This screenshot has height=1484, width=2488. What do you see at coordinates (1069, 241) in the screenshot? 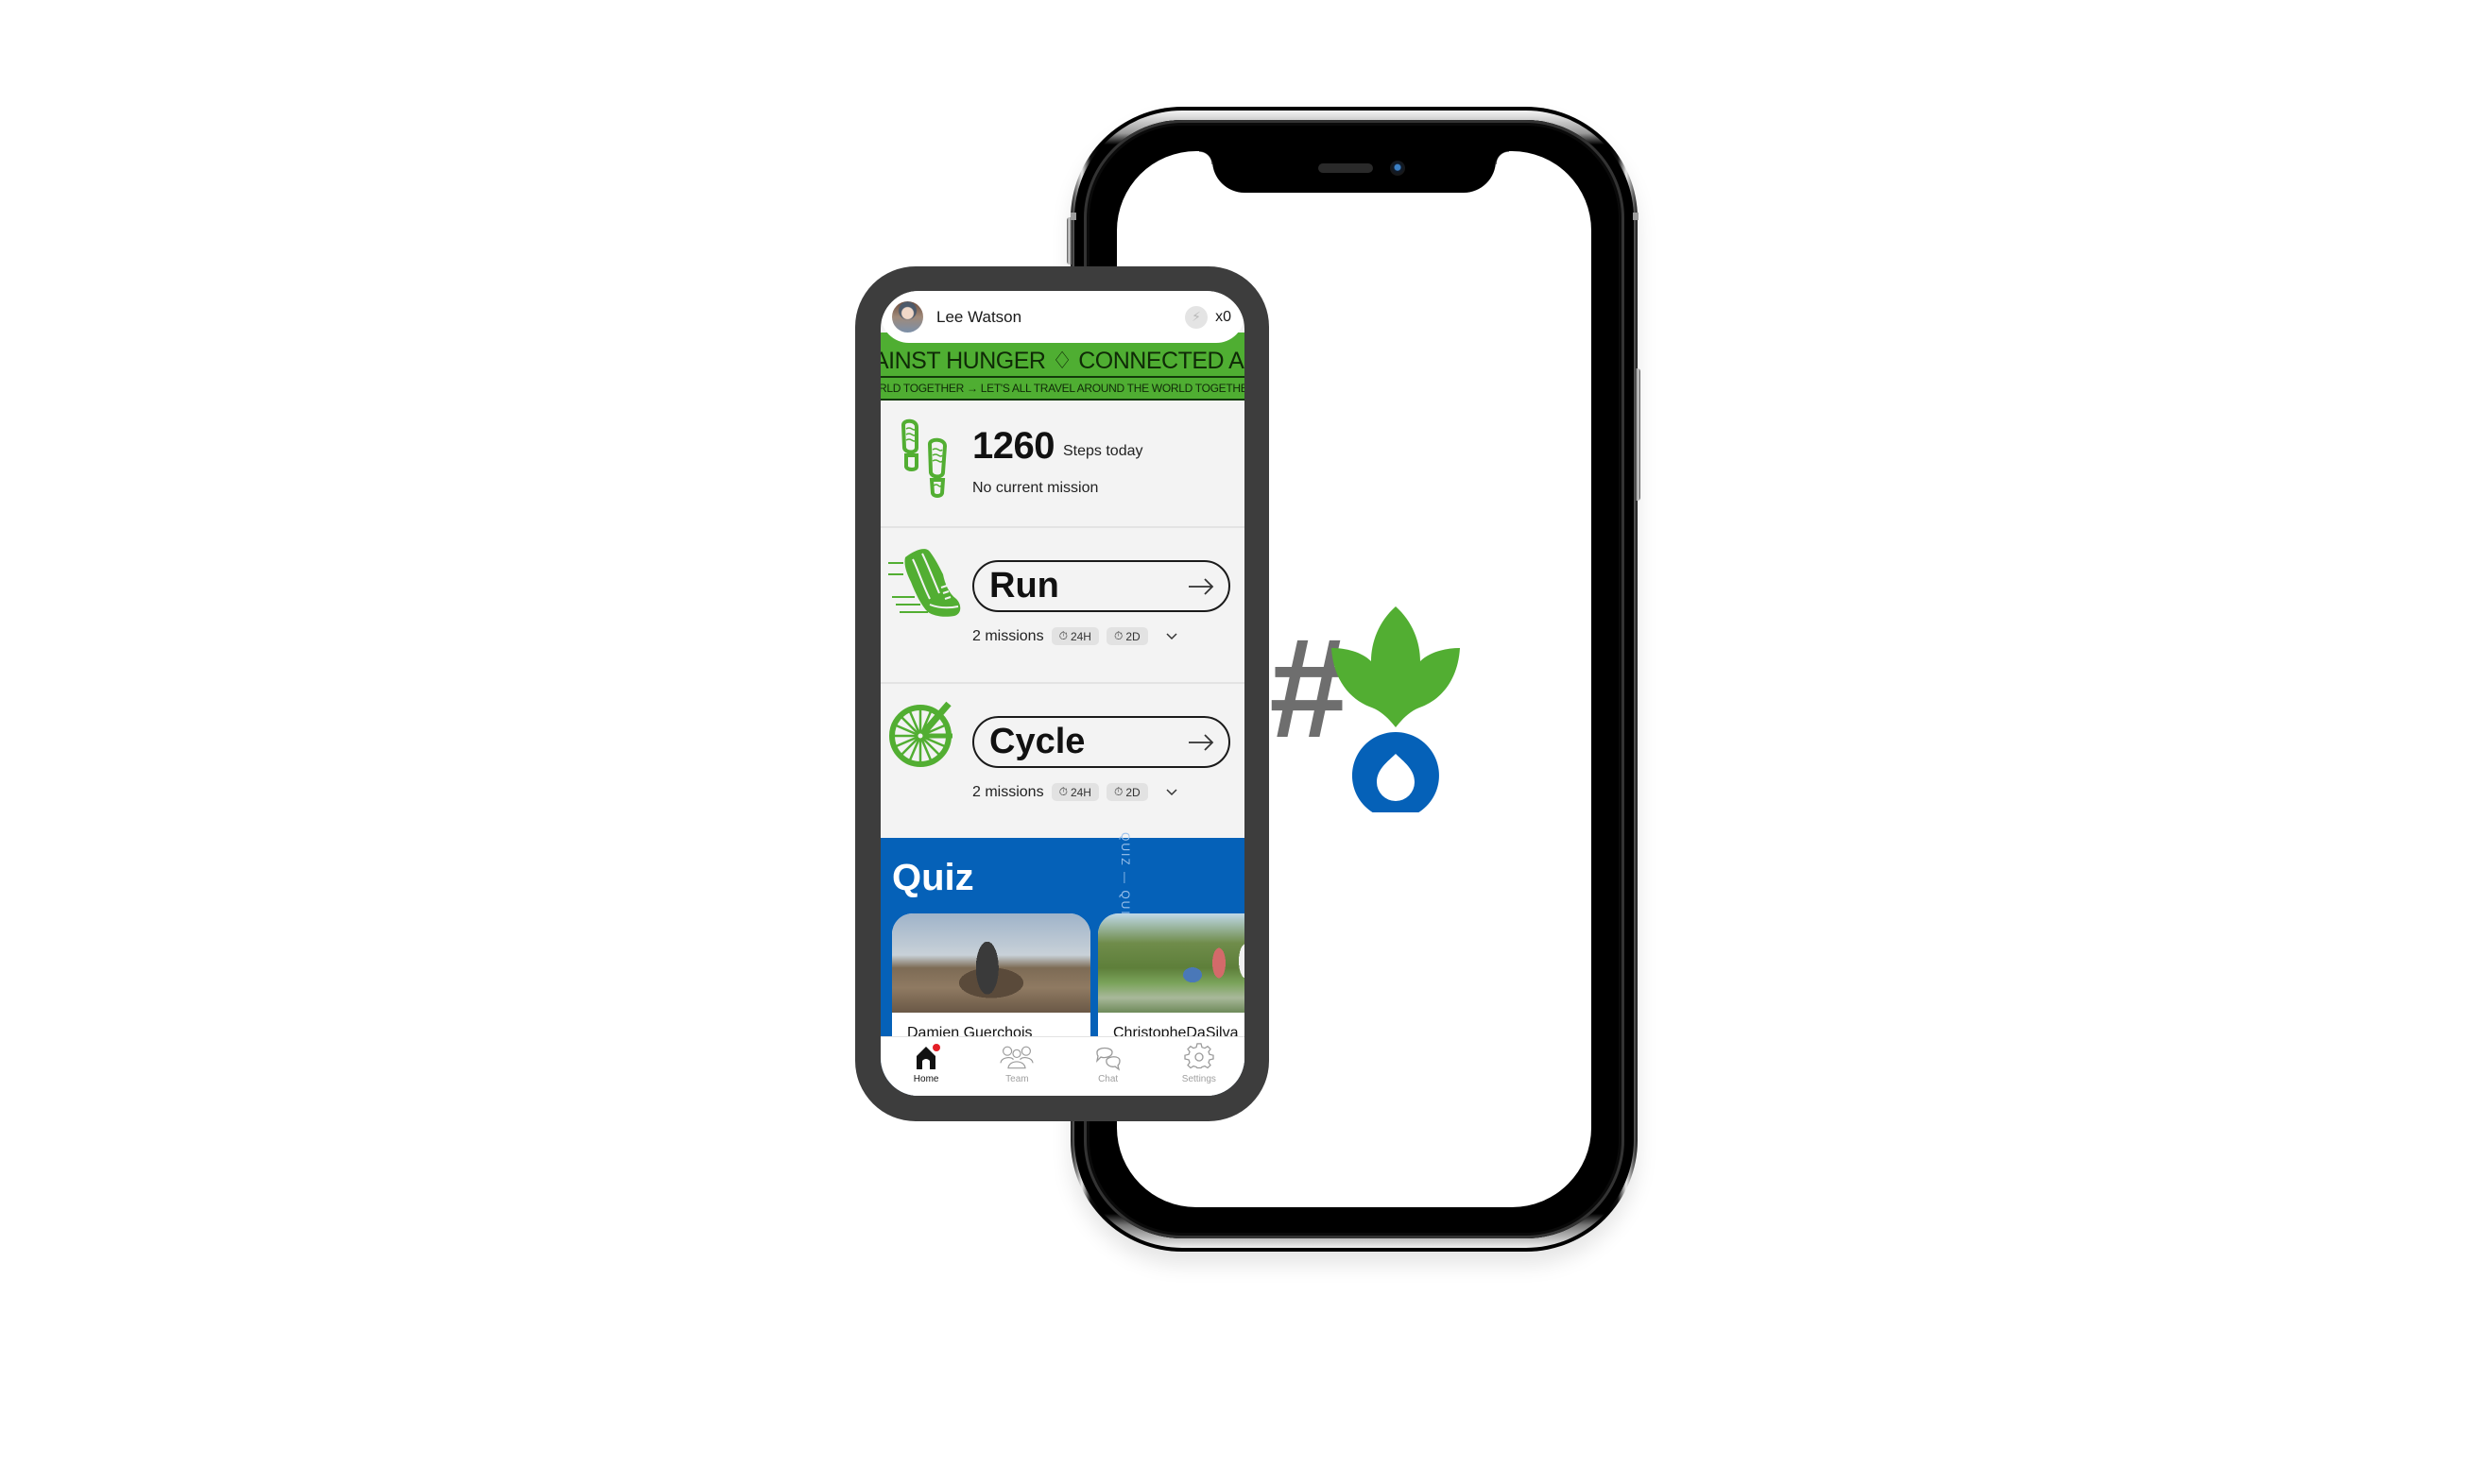
I see `device-volume-button` at bounding box center [1069, 241].